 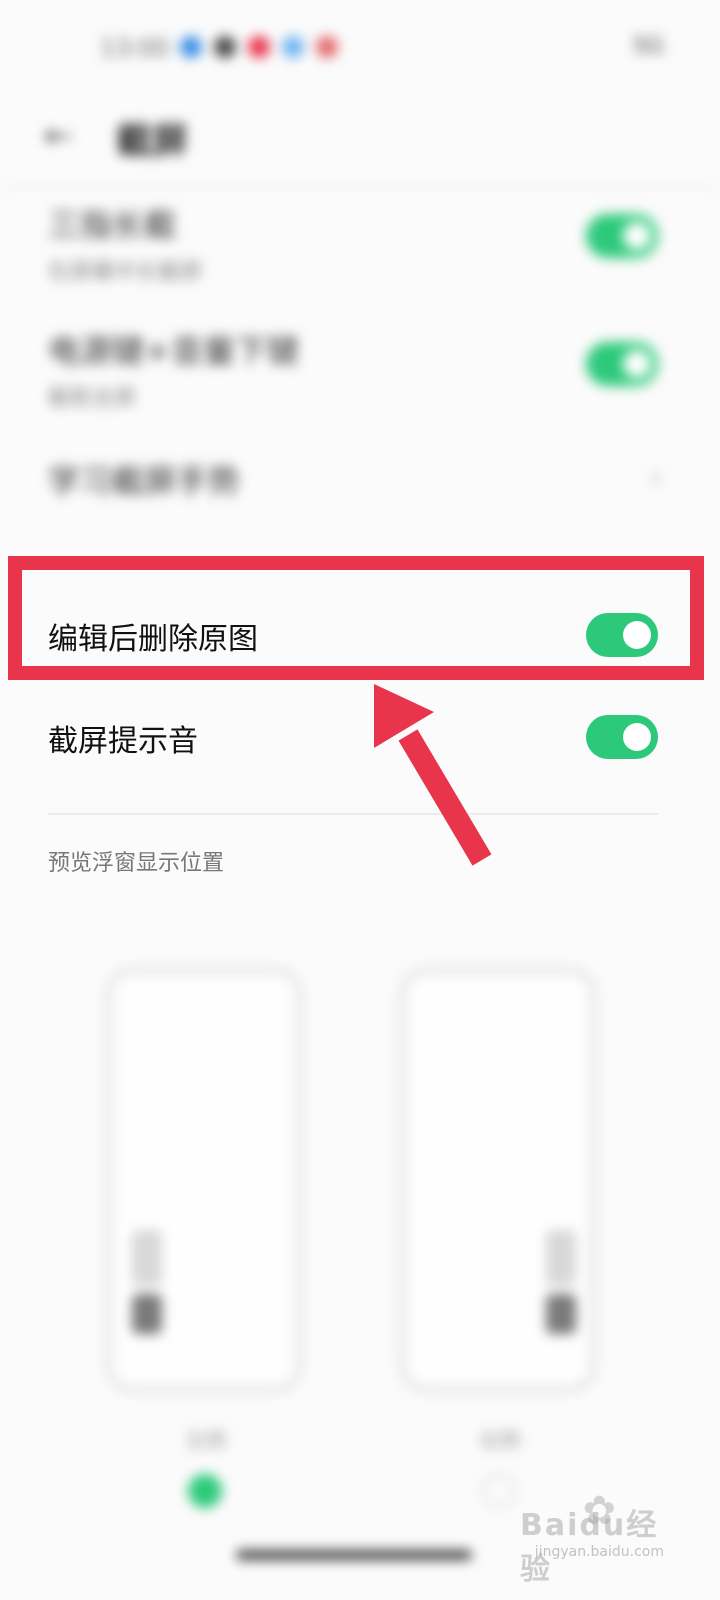 I want to click on pointer-arrow-icon, so click(x=433, y=775).